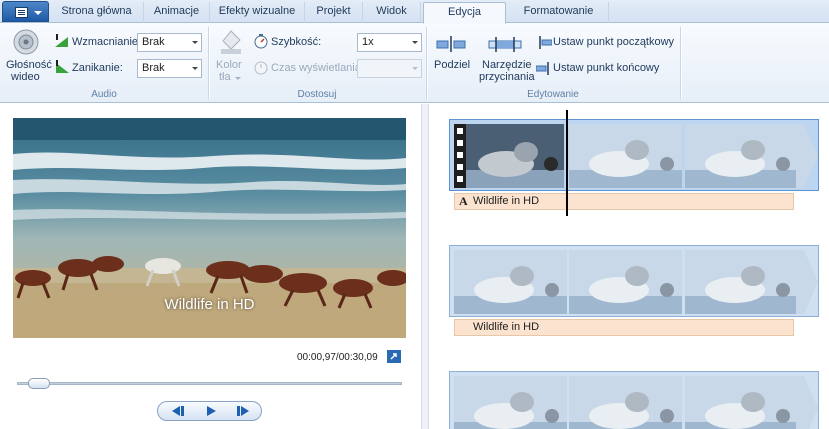 The width and height of the screenshot is (829, 429). Describe the element at coordinates (229, 65) in the screenshot. I see `background-color-label-1: Kolor` at that location.